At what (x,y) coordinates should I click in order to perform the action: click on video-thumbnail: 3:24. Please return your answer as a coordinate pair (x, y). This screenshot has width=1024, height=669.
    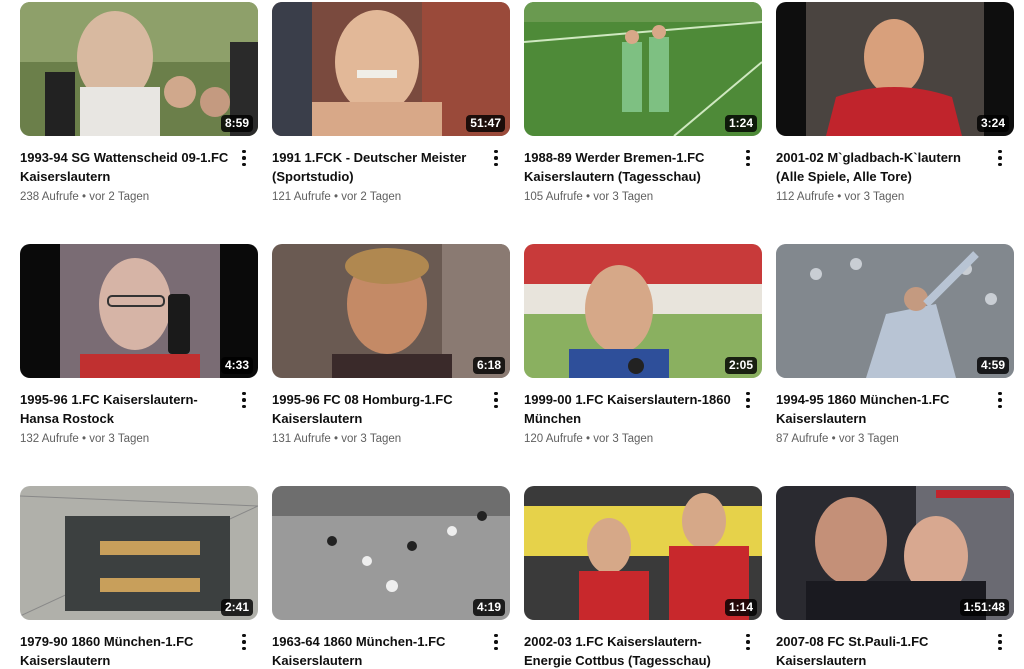
    Looking at the image, I should click on (895, 69).